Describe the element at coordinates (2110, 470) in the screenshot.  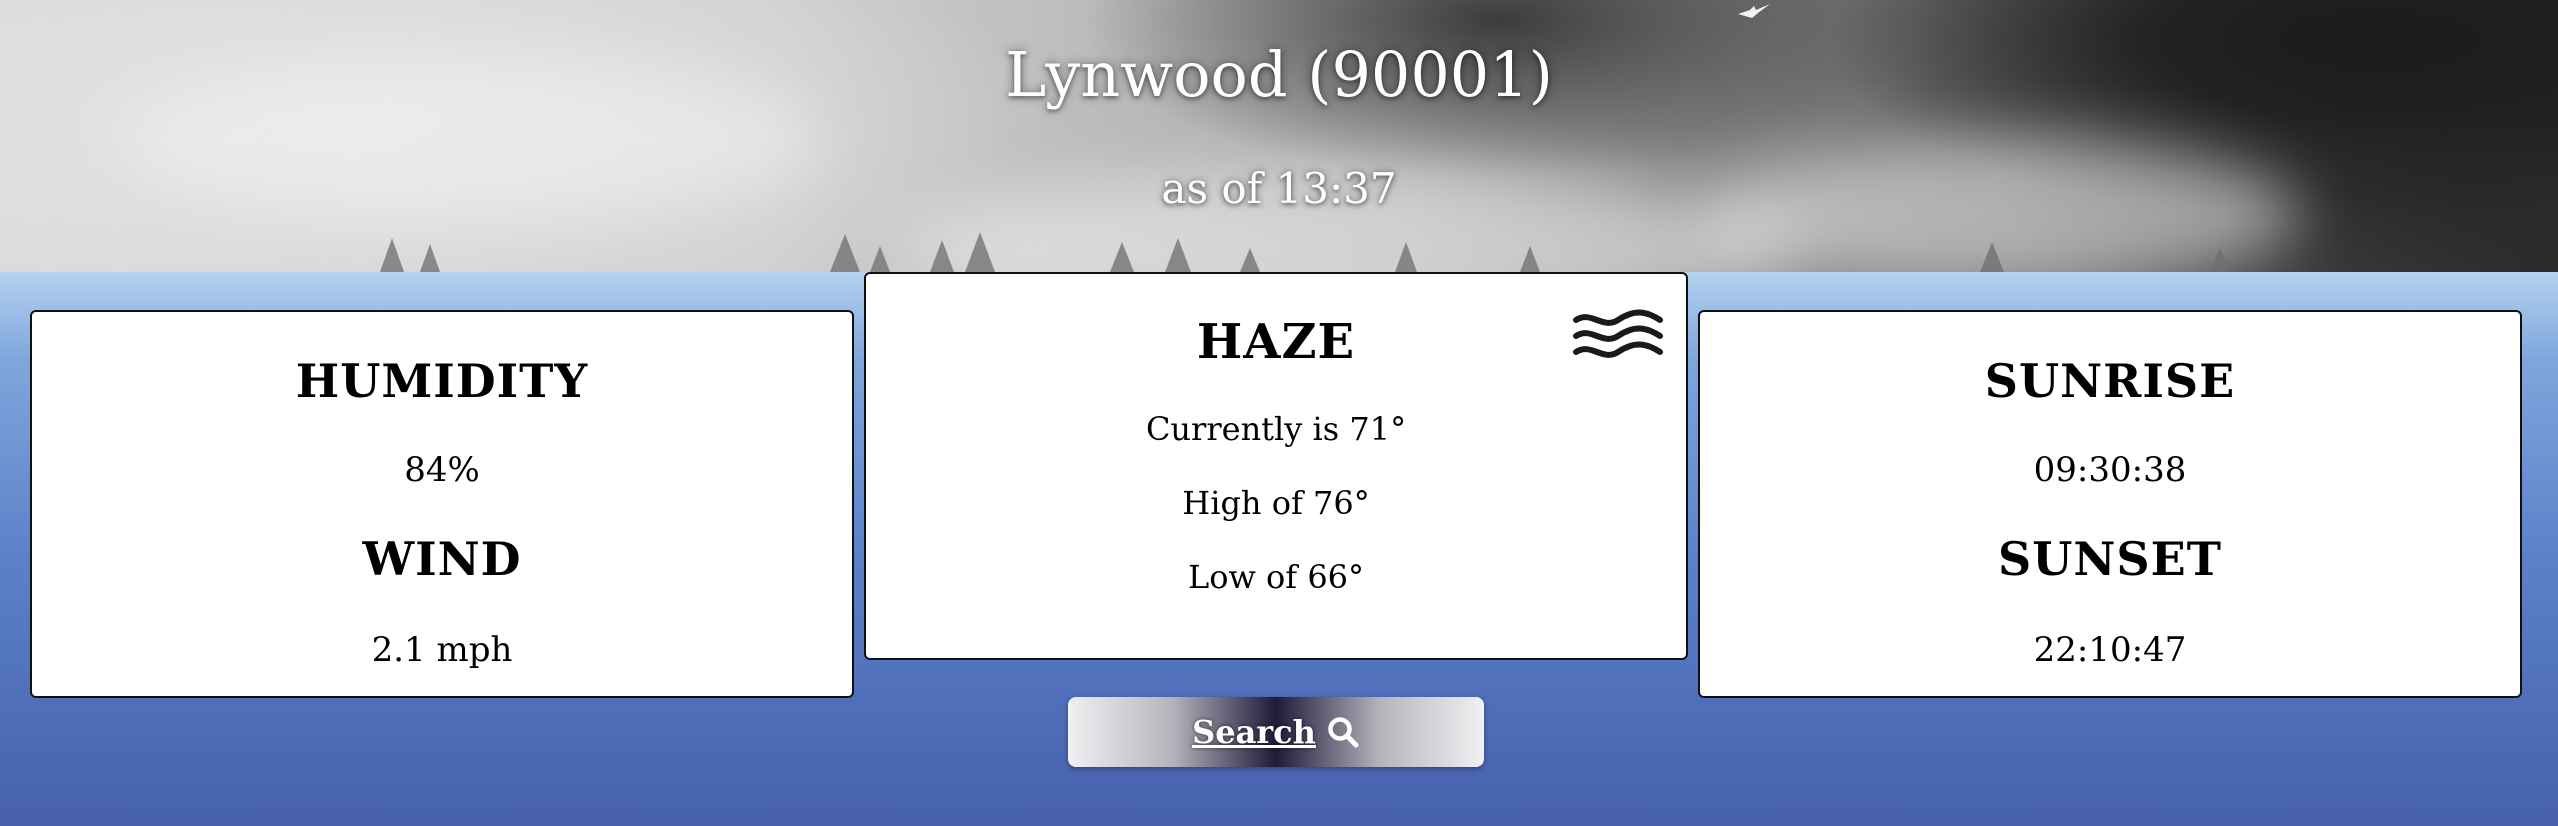
I see `sunrise-value: 09:30:38` at that location.